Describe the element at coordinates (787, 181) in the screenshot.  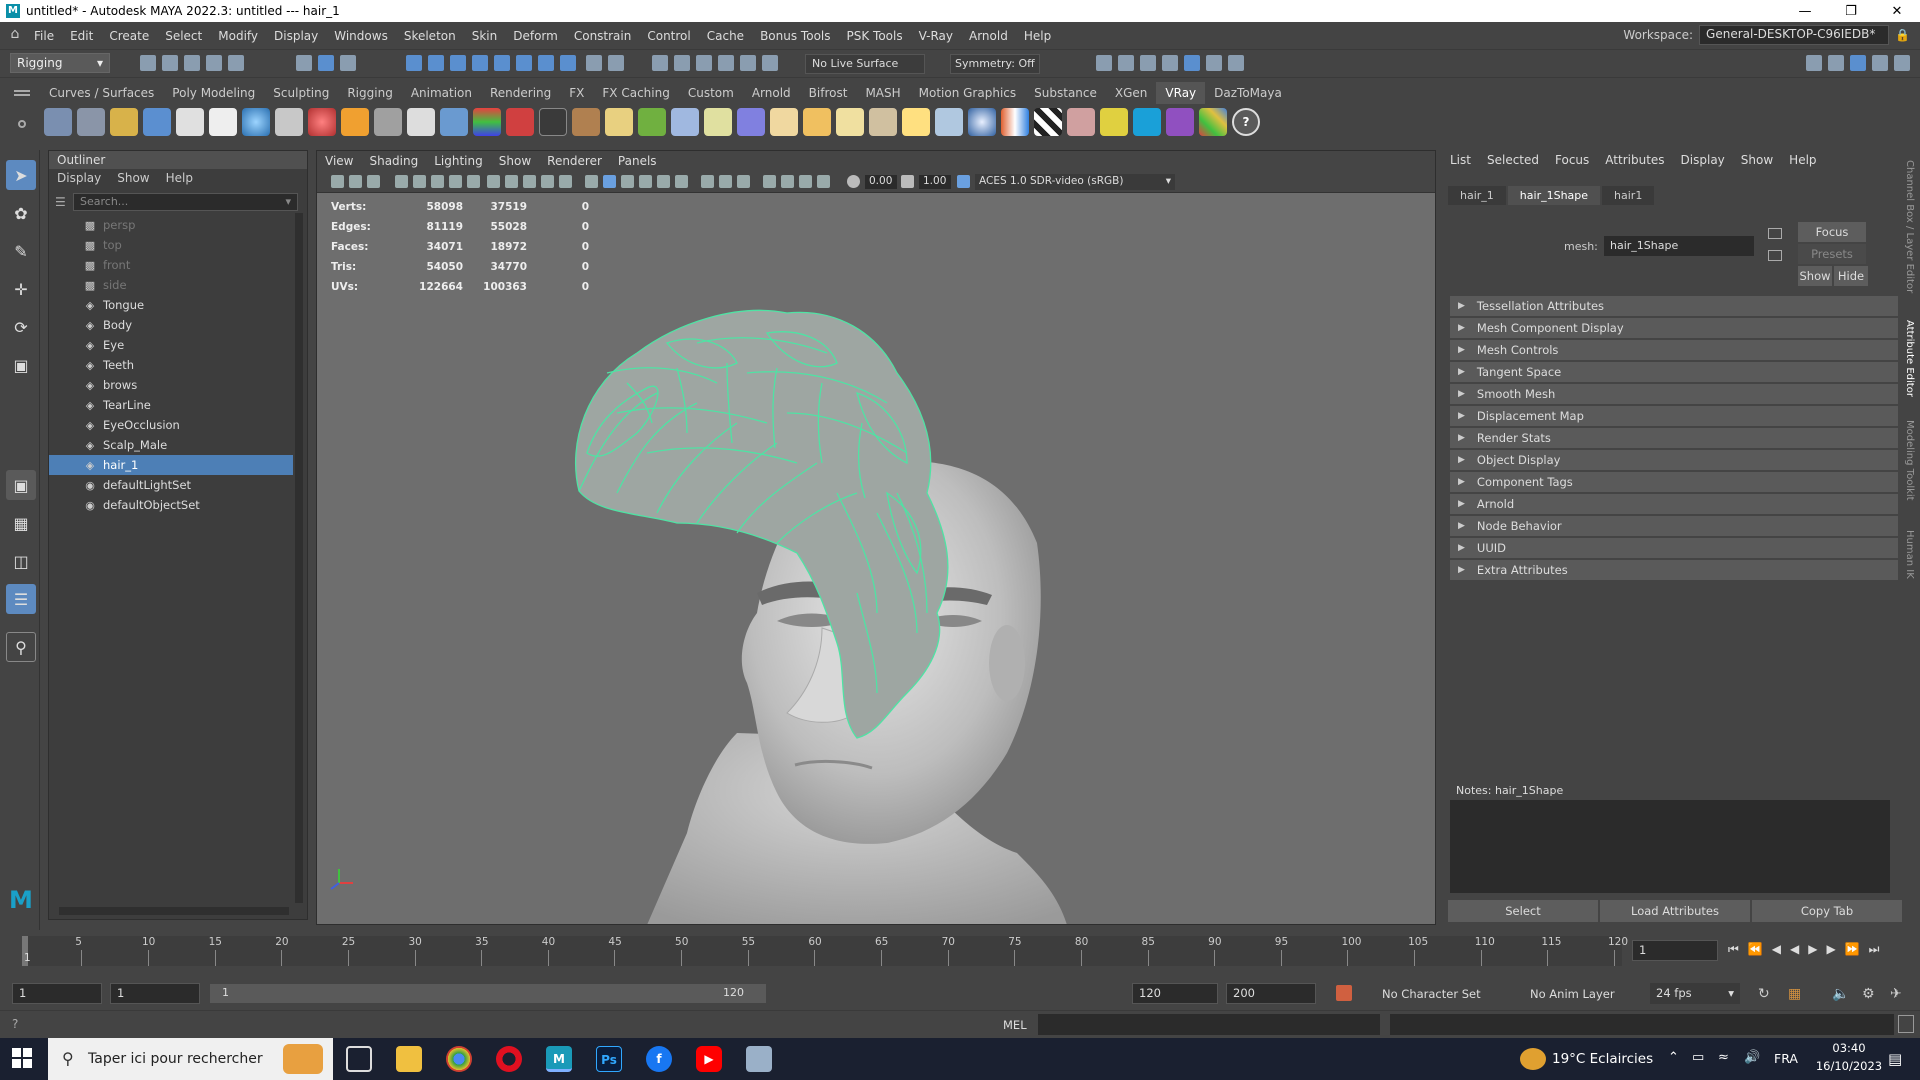
I see `xray-icon` at that location.